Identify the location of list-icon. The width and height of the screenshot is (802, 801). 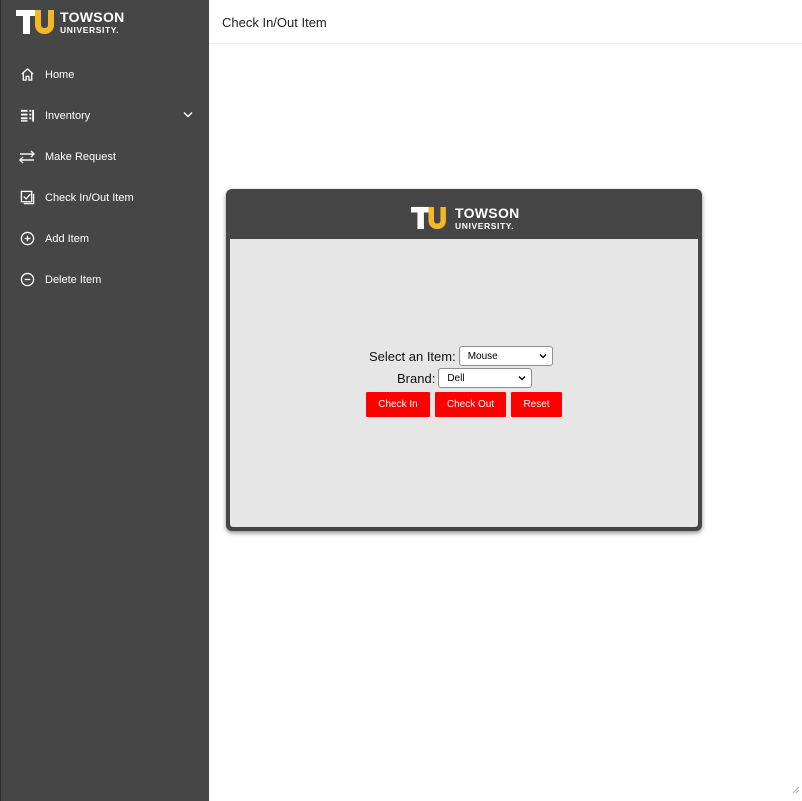
(27, 116).